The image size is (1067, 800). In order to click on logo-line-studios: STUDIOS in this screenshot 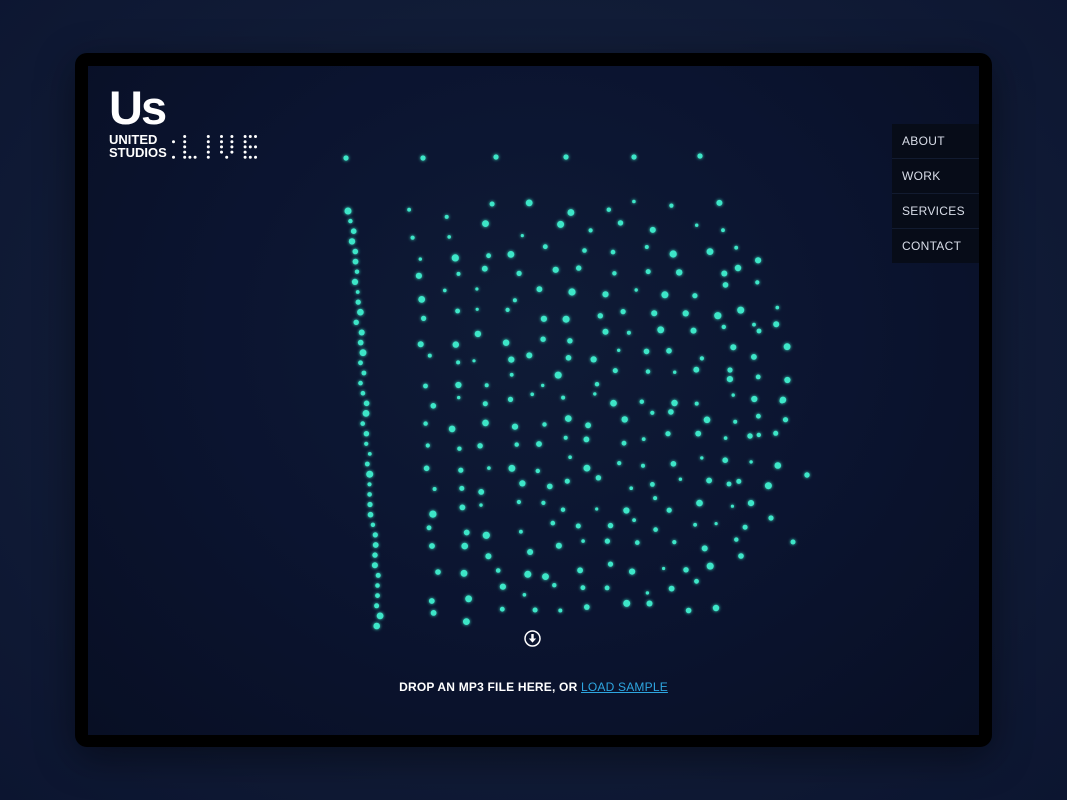, I will do `click(138, 152)`.